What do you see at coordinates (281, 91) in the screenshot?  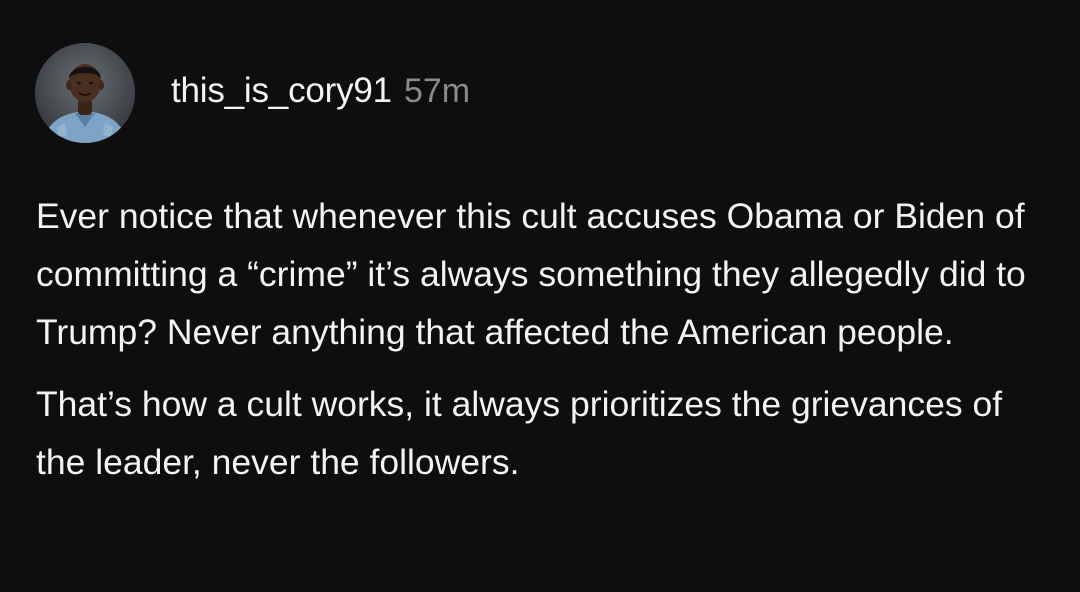 I see `username-link: this_is_cory91` at bounding box center [281, 91].